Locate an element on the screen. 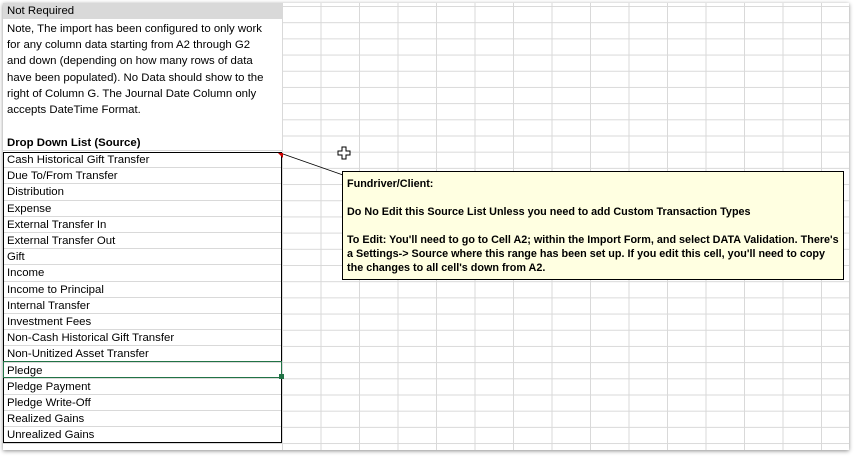 This screenshot has height=456, width=855. list-item-label: Income to Principal is located at coordinates (55, 289).